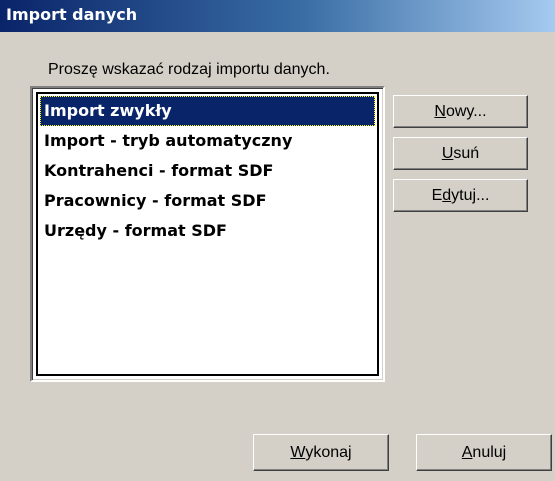 This screenshot has height=481, width=555. I want to click on cancel-button: Anuluj, so click(484, 452).